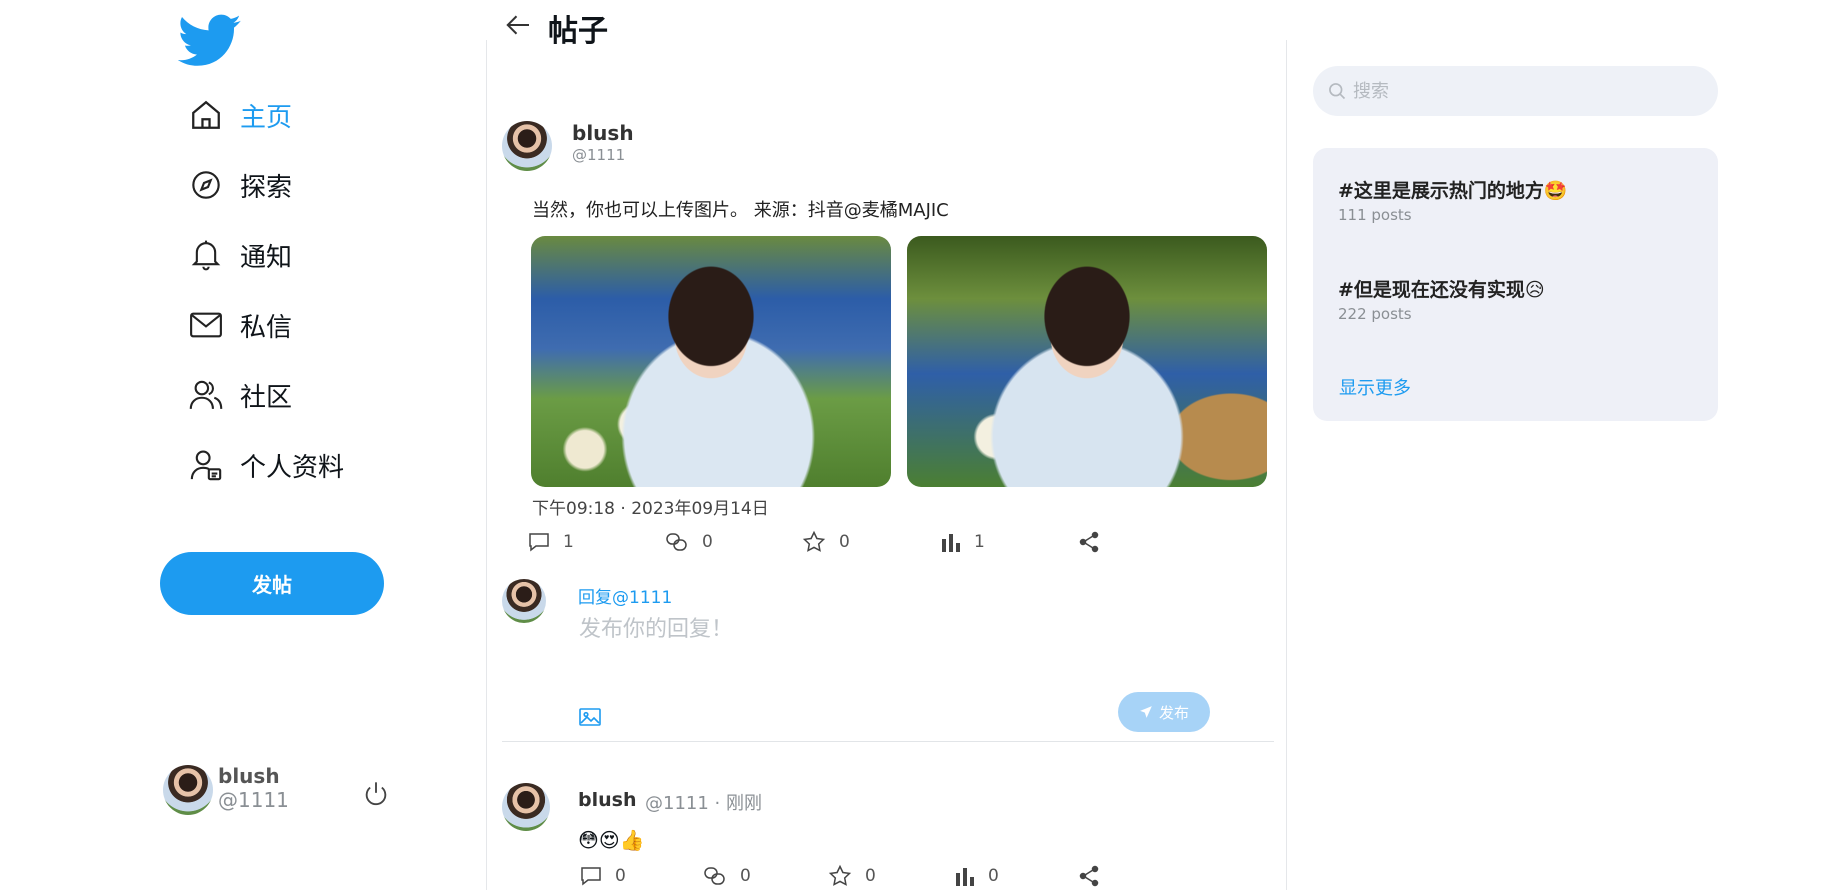 This screenshot has height=891, width=1844. I want to click on retweet-action: 0, so click(688, 542).